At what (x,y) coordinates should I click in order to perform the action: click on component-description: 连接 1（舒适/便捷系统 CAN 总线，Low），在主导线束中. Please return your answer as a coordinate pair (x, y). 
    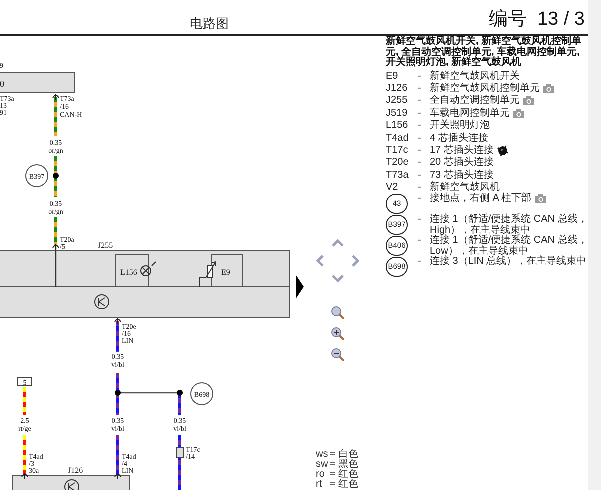
    Looking at the image, I should click on (509, 246).